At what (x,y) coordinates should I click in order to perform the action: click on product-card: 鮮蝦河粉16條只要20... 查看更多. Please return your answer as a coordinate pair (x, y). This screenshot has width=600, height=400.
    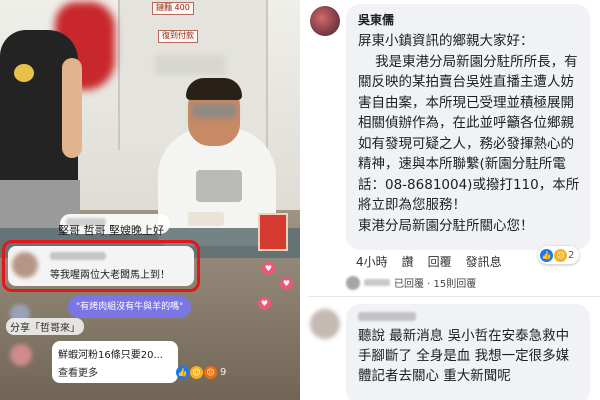
    Looking at the image, I should click on (115, 362).